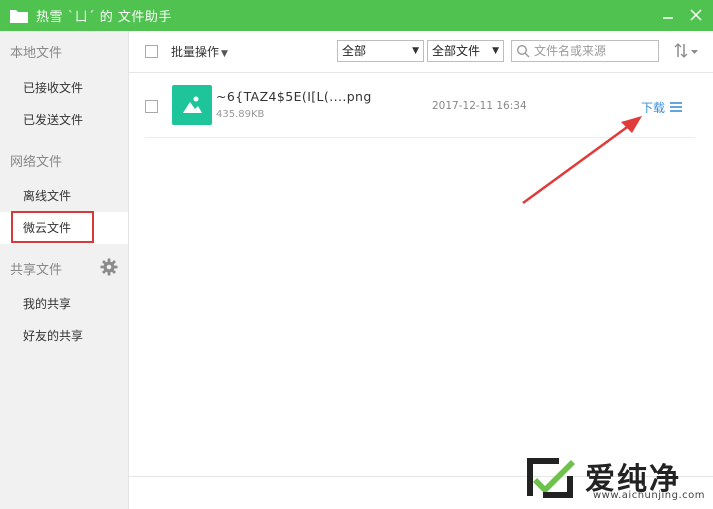 This screenshot has width=713, height=509. I want to click on file-type-select: 全部文件 ▼, so click(465, 51).